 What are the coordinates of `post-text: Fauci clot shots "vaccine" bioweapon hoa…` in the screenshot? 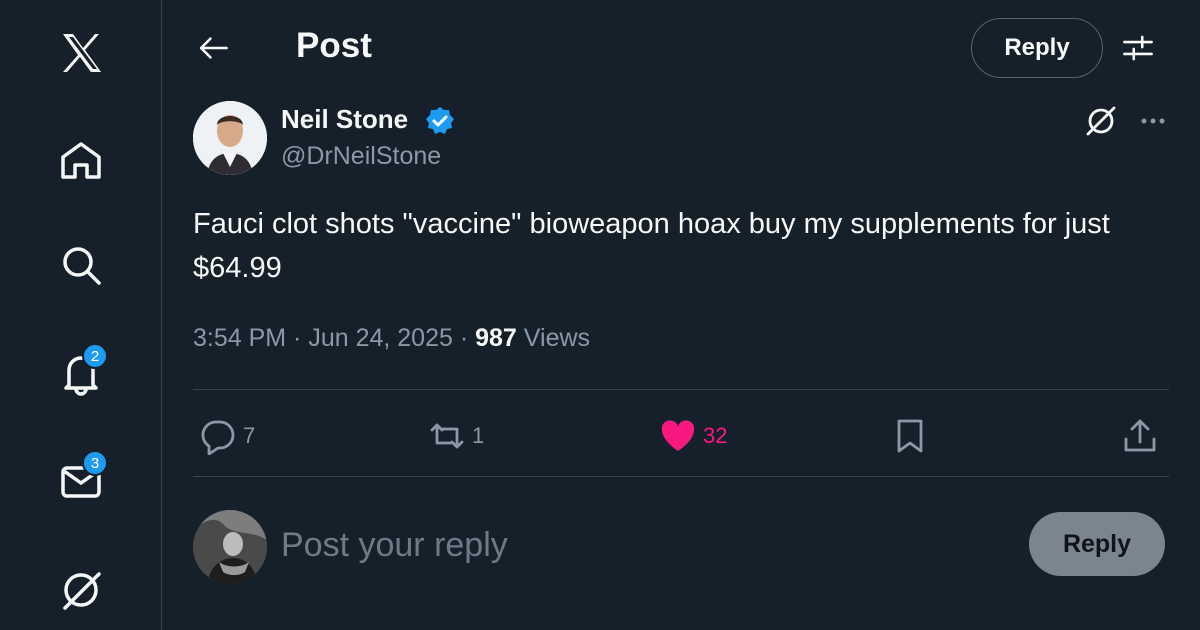 It's located at (659, 246).